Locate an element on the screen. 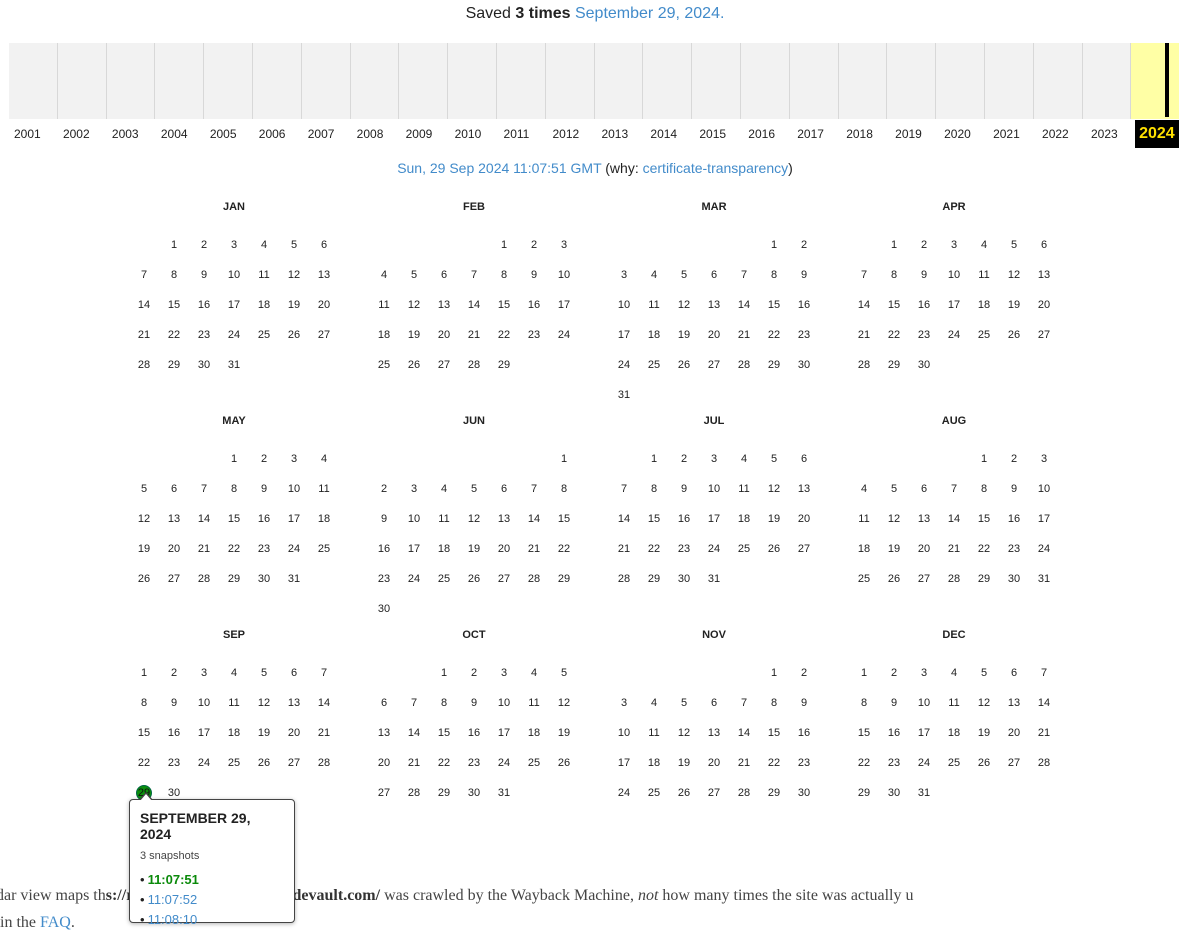 This screenshot has height=936, width=1190. year-2012: 2012 is located at coordinates (571, 134).